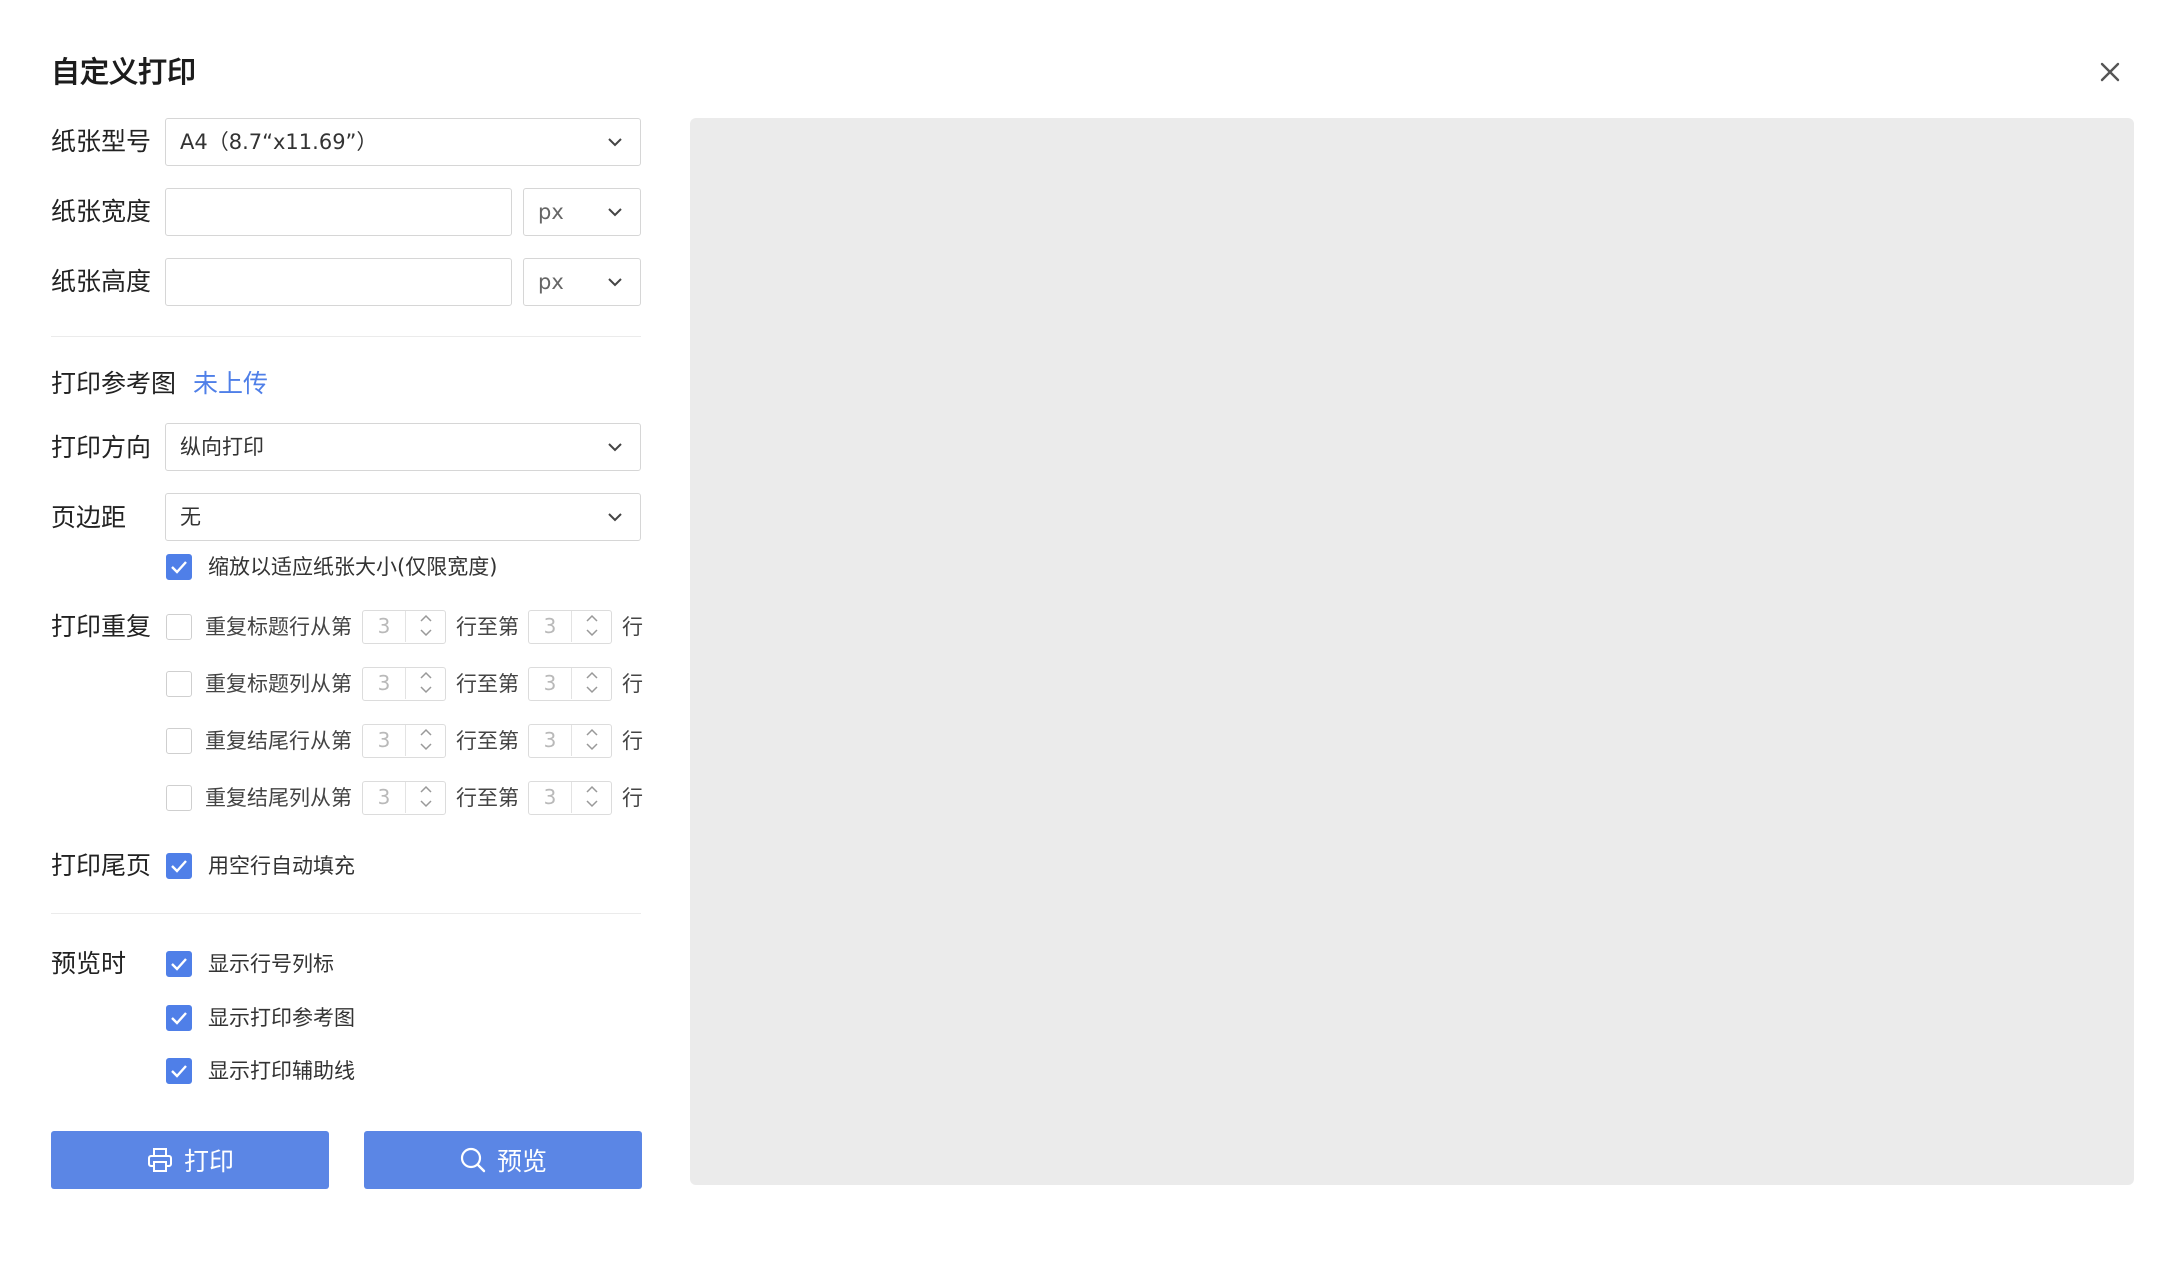  I want to click on scale-to-fit-label: 缩放以适应纸张大小(仅限宽度), so click(353, 567).